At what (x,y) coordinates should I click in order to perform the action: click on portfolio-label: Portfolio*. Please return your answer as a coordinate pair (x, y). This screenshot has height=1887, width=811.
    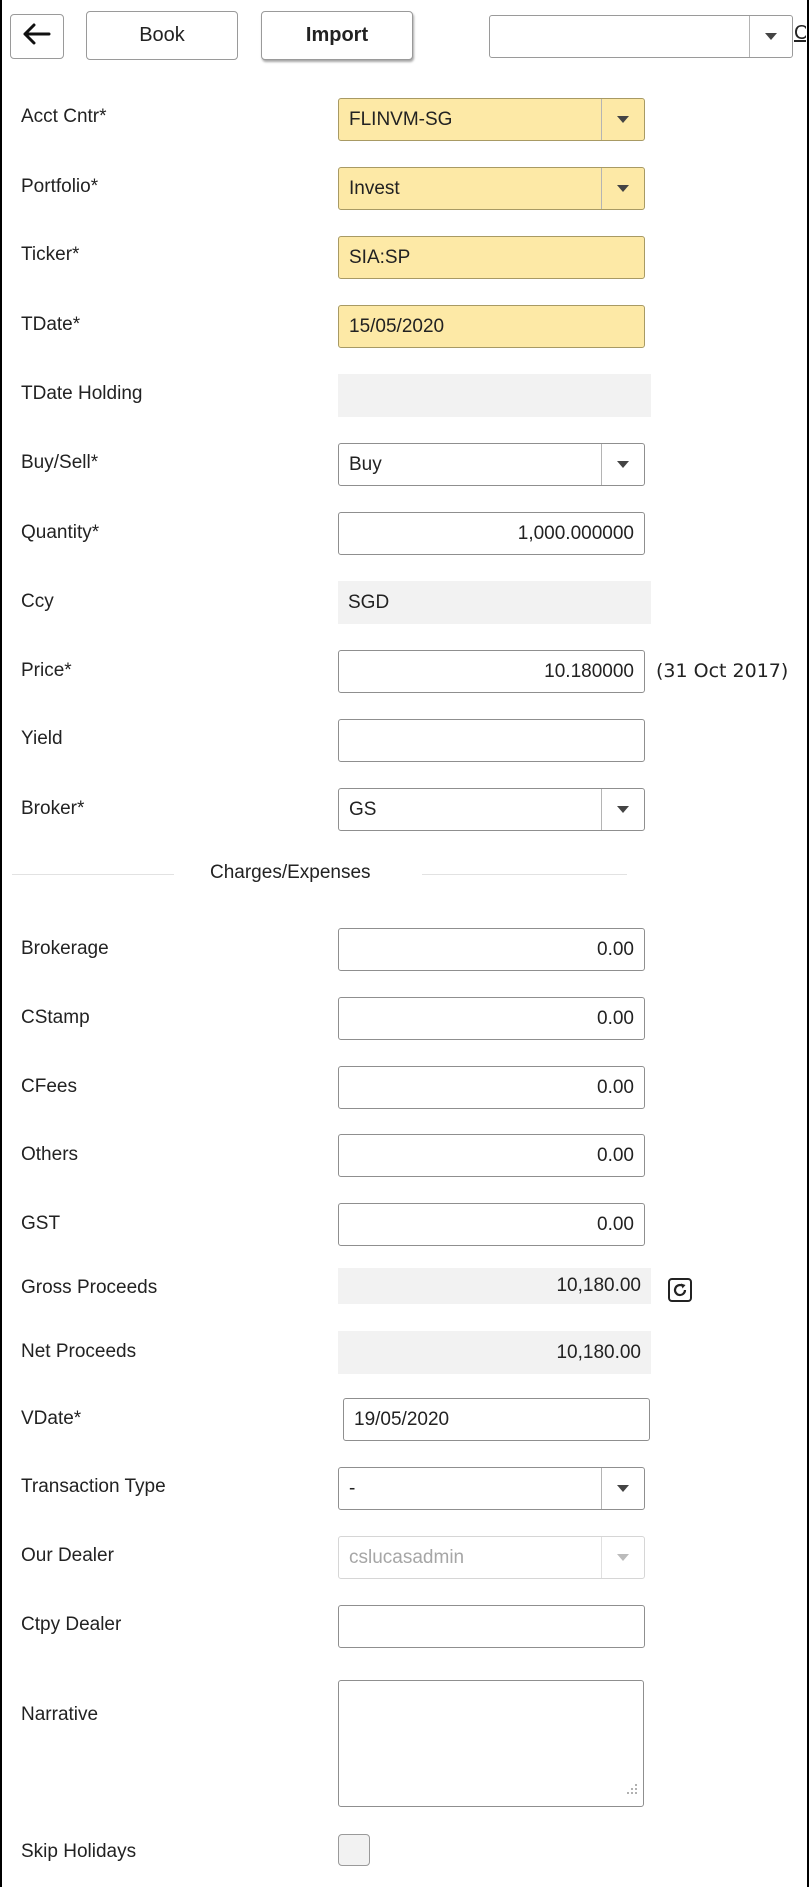
    Looking at the image, I should click on (60, 186).